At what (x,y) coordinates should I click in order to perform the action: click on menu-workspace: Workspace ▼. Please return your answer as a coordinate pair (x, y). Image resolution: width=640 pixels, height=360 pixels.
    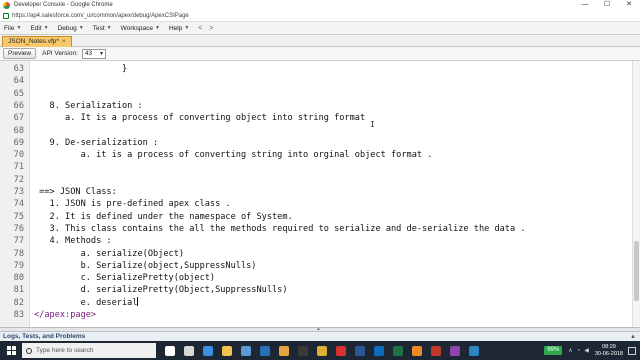
    Looking at the image, I should click on (140, 28).